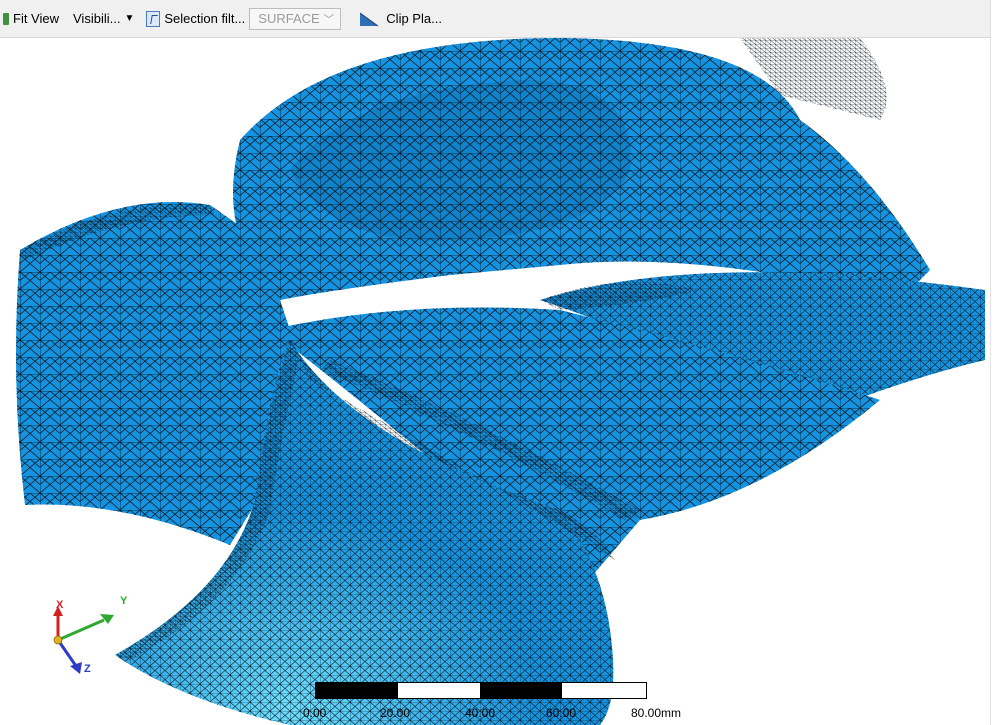 This screenshot has height=725, width=1000. What do you see at coordinates (369, 19) in the screenshot?
I see `clip-plane-icon` at bounding box center [369, 19].